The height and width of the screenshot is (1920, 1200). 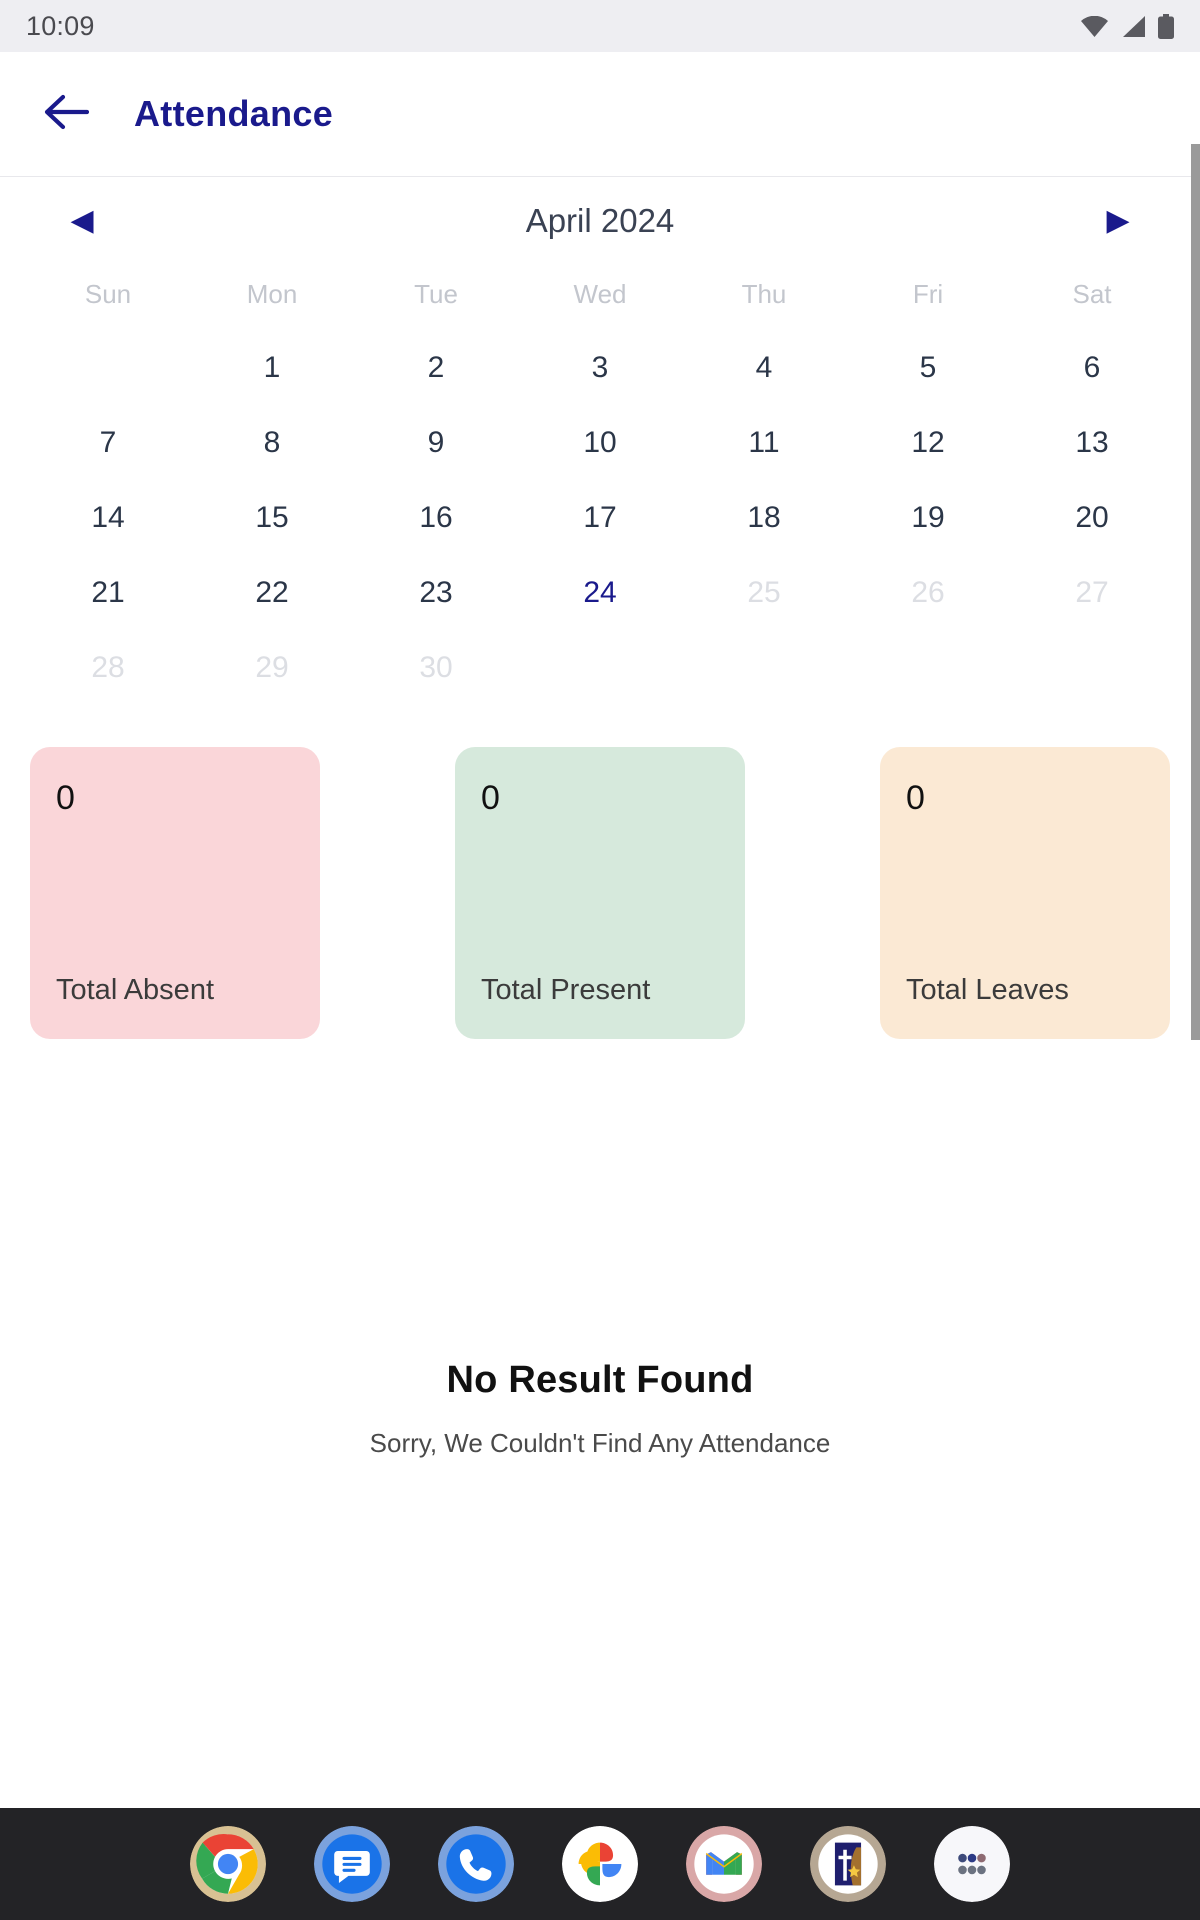 What do you see at coordinates (108, 442) in the screenshot?
I see `calendar-day-7: 7` at bounding box center [108, 442].